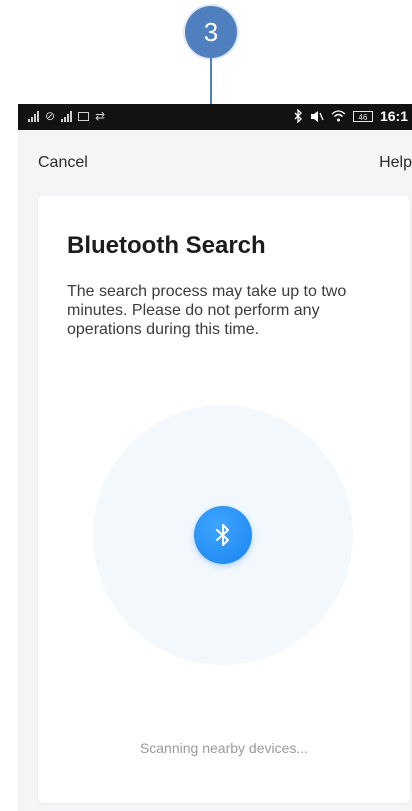 The image size is (412, 811). What do you see at coordinates (50, 116) in the screenshot?
I see `no-sim-icon: ⊘` at bounding box center [50, 116].